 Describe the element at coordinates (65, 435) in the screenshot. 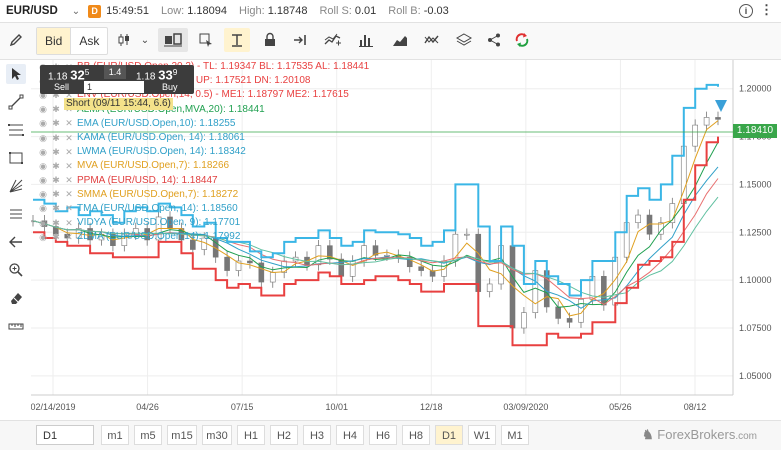

I see `timeframe-select: D1` at that location.